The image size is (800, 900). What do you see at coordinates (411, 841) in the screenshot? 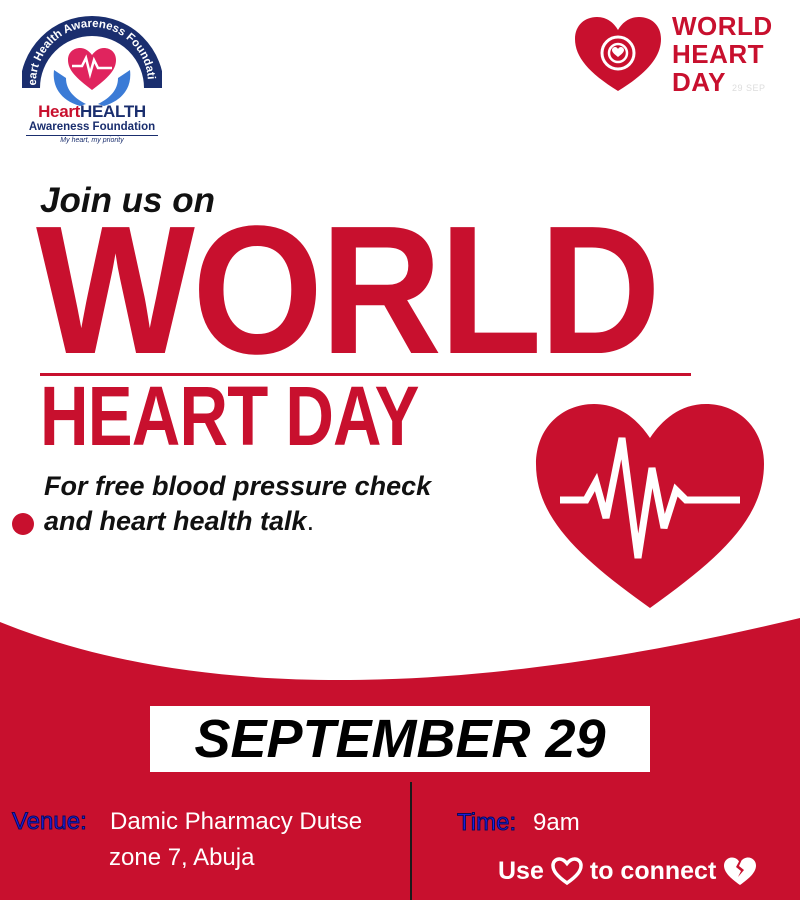
I see `footer-divider` at bounding box center [411, 841].